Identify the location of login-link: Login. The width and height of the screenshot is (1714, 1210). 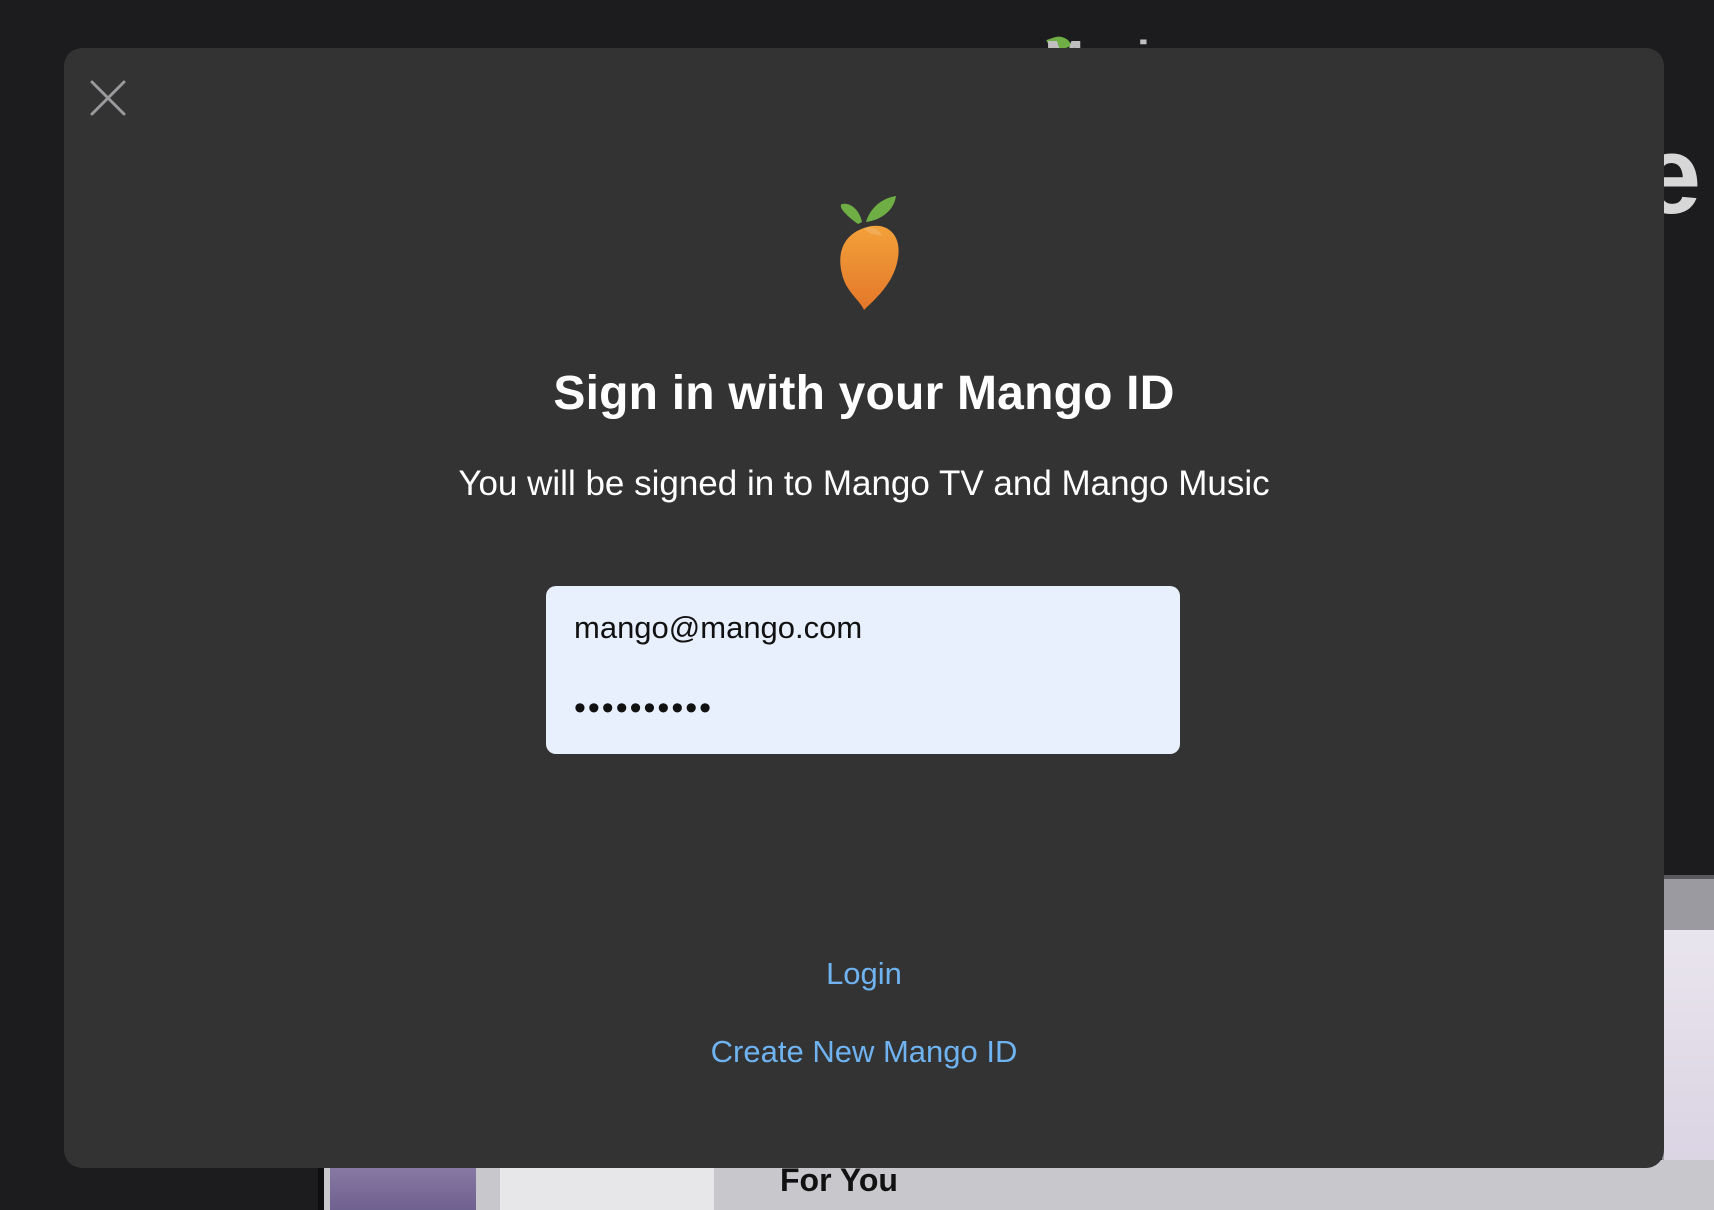
(864, 973).